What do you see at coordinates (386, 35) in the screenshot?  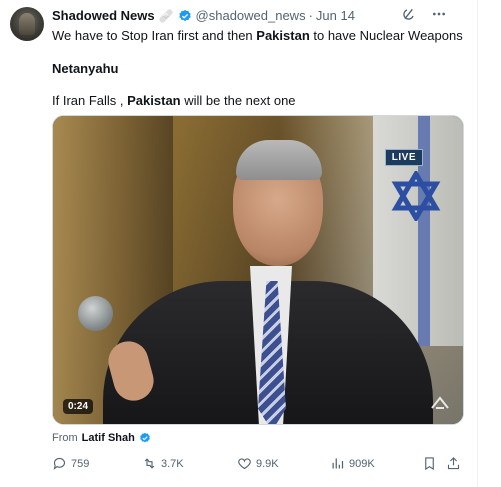 I see `text-segment: to have Nuclear Weapons` at bounding box center [386, 35].